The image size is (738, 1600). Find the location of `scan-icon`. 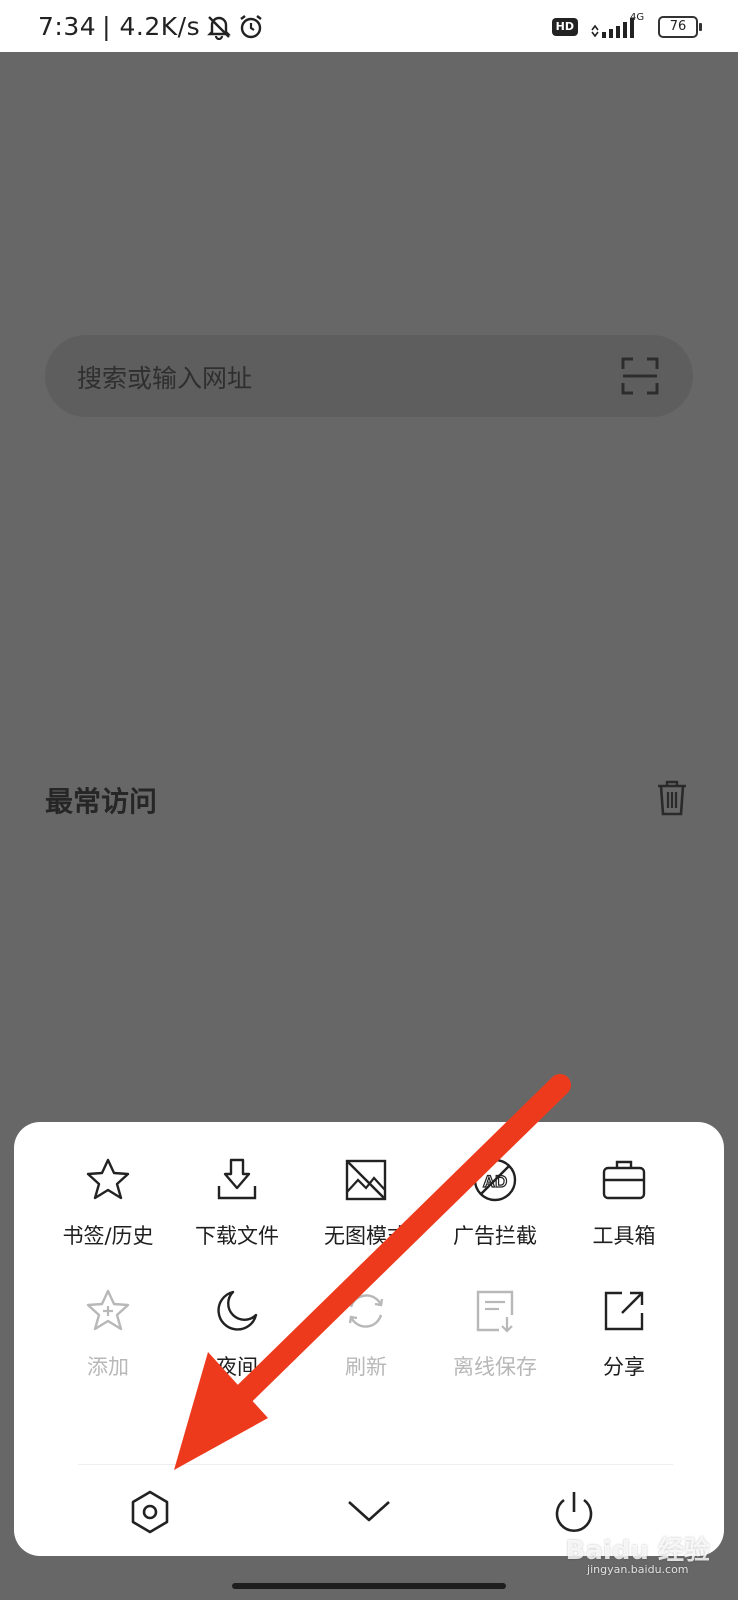

scan-icon is located at coordinates (640, 378).